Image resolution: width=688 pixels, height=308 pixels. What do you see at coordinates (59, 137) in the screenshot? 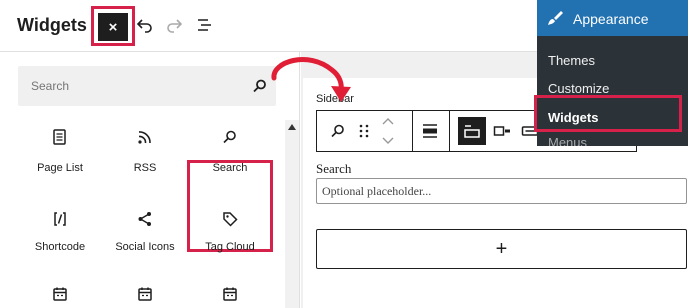
I see `page-list-icon` at bounding box center [59, 137].